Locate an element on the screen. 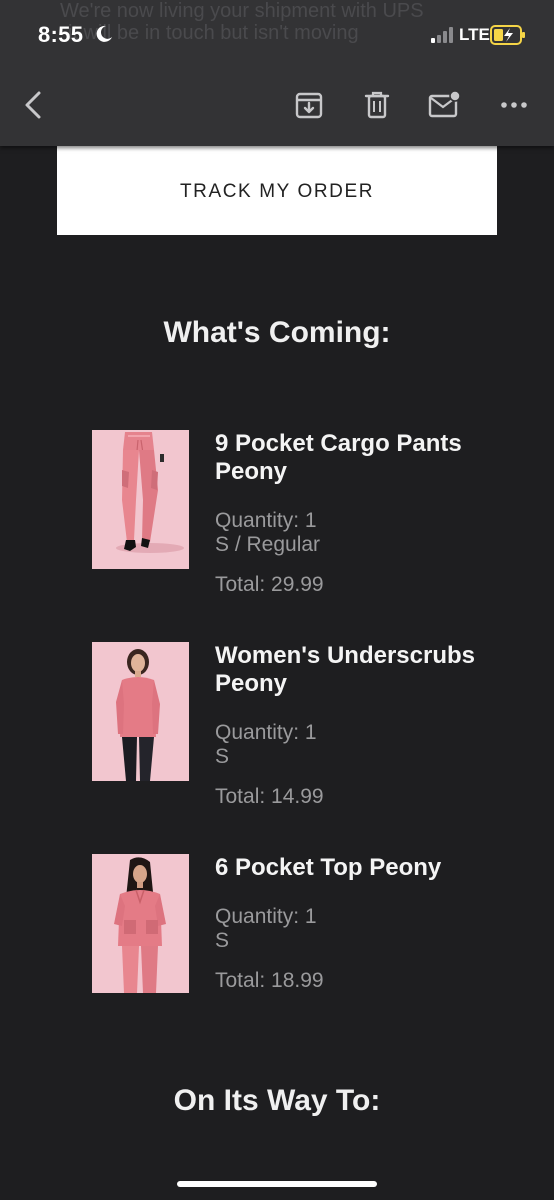 This screenshot has height=1200, width=554. track-my-order-label: TRACK MY ORDER is located at coordinates (277, 191).